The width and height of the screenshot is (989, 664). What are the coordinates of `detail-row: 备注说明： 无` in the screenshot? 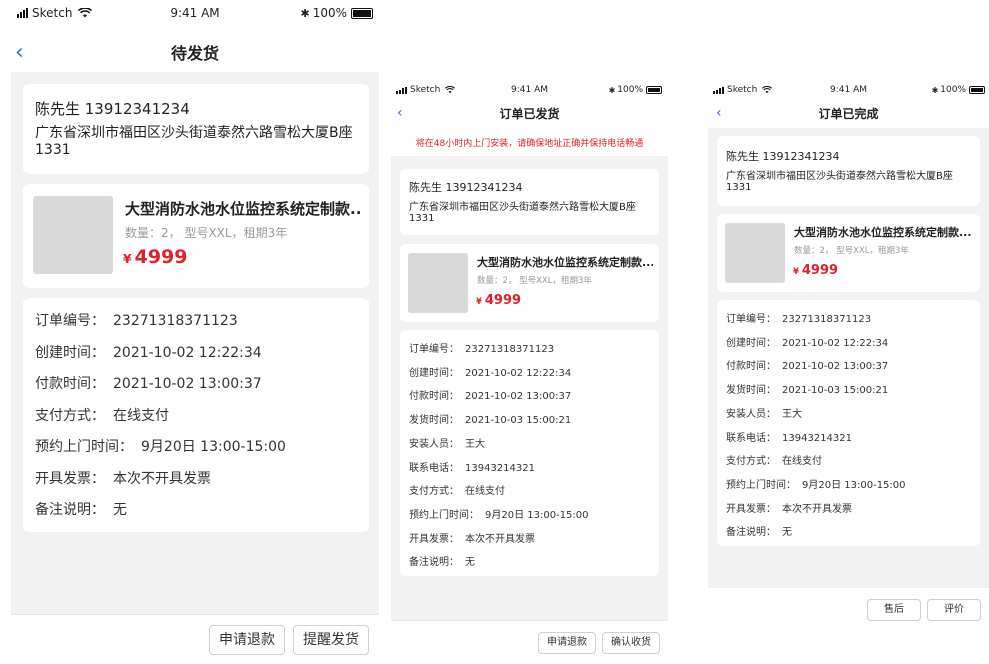 It's located at (759, 530).